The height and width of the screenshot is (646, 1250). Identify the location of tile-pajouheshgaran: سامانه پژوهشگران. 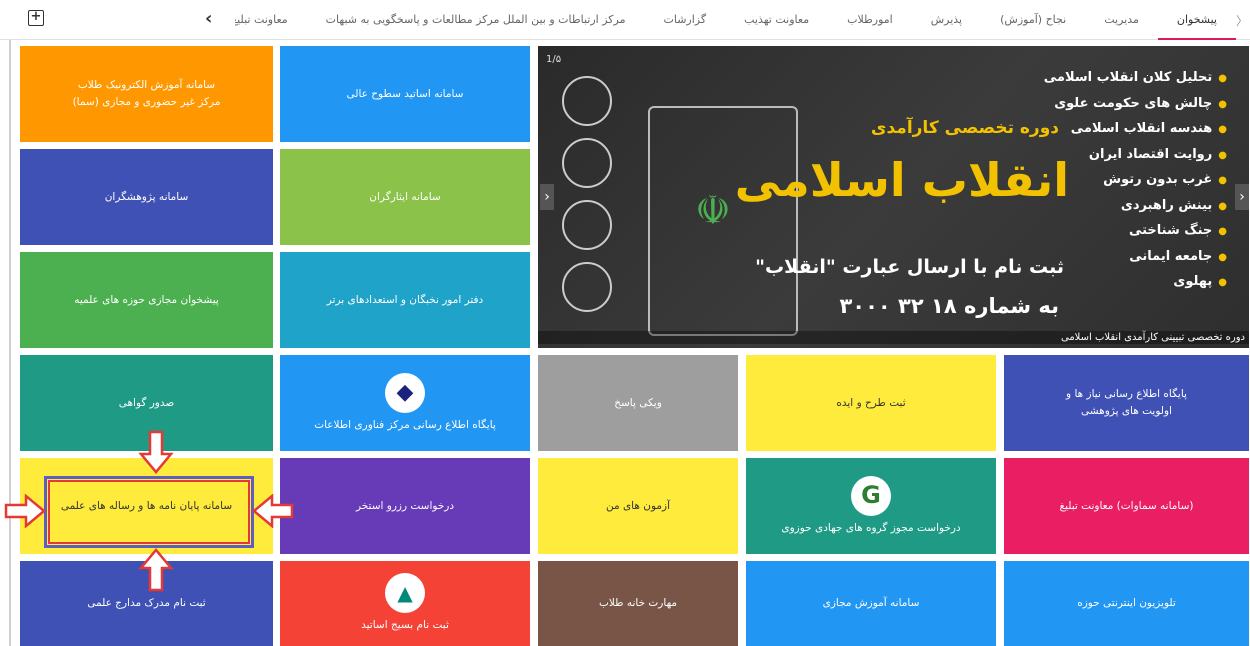
(146, 197).